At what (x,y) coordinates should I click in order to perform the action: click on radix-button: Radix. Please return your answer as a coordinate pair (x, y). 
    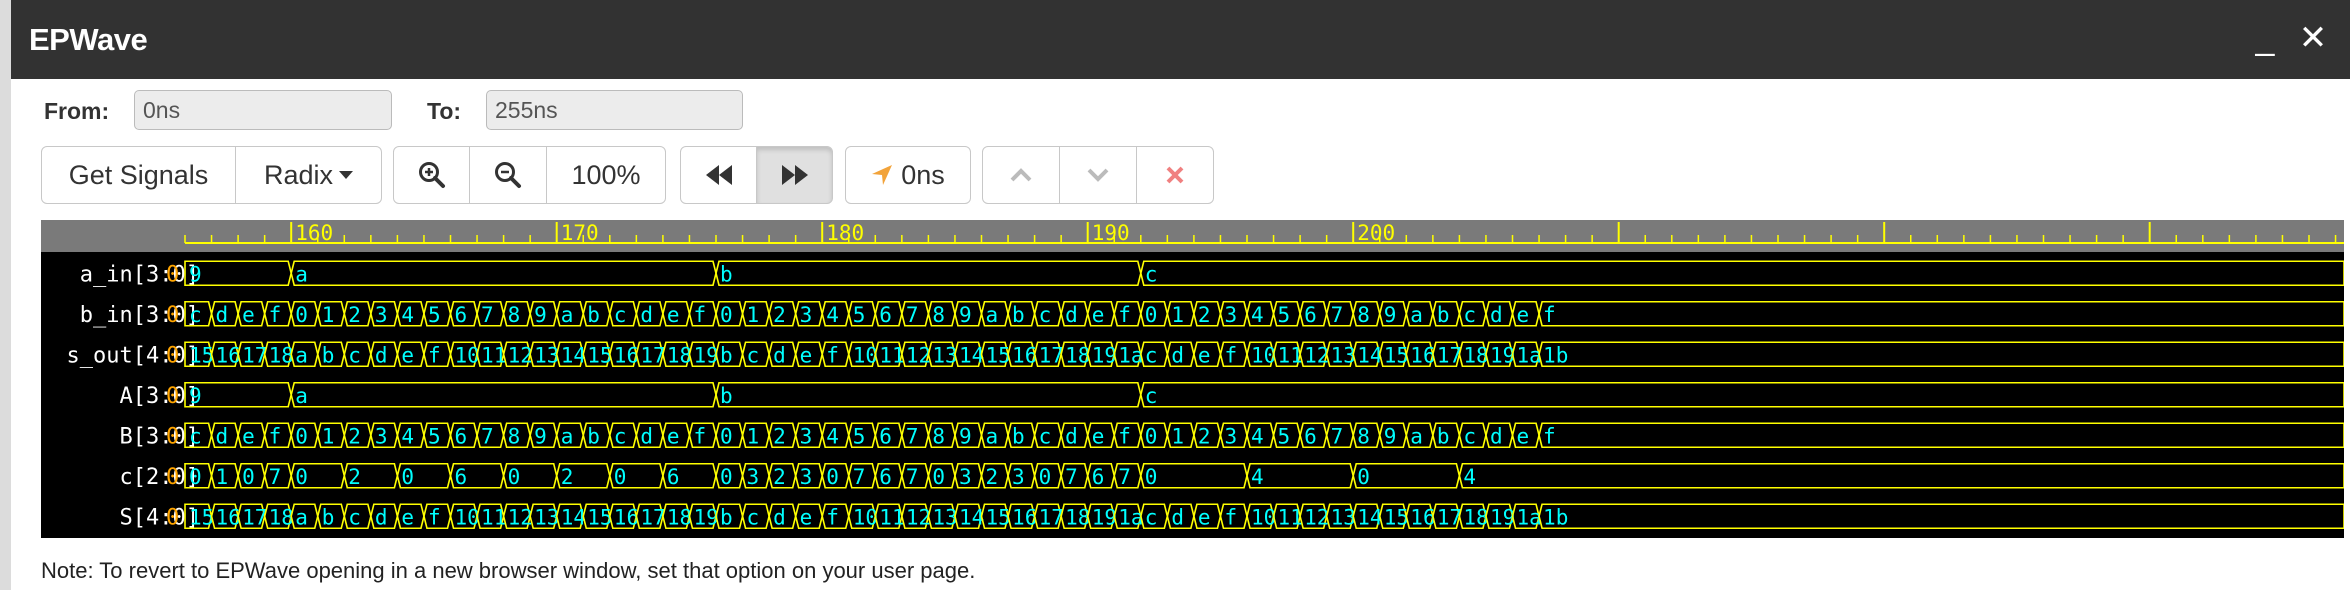
    Looking at the image, I should click on (308, 175).